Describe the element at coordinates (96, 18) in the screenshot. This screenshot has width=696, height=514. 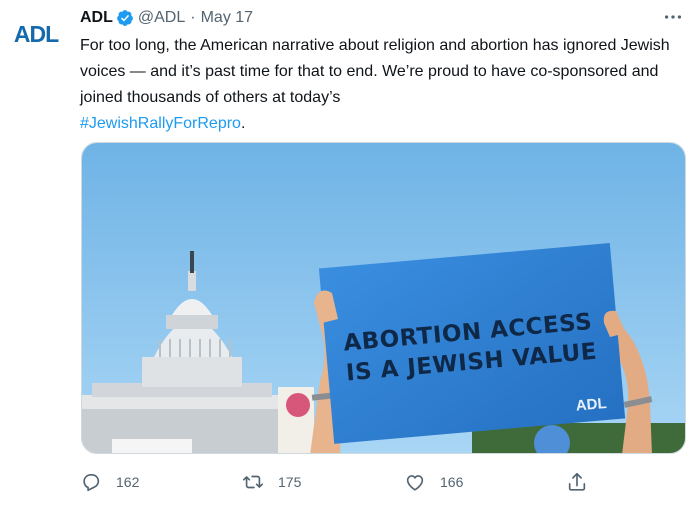
I see `author-name: ADL` at that location.